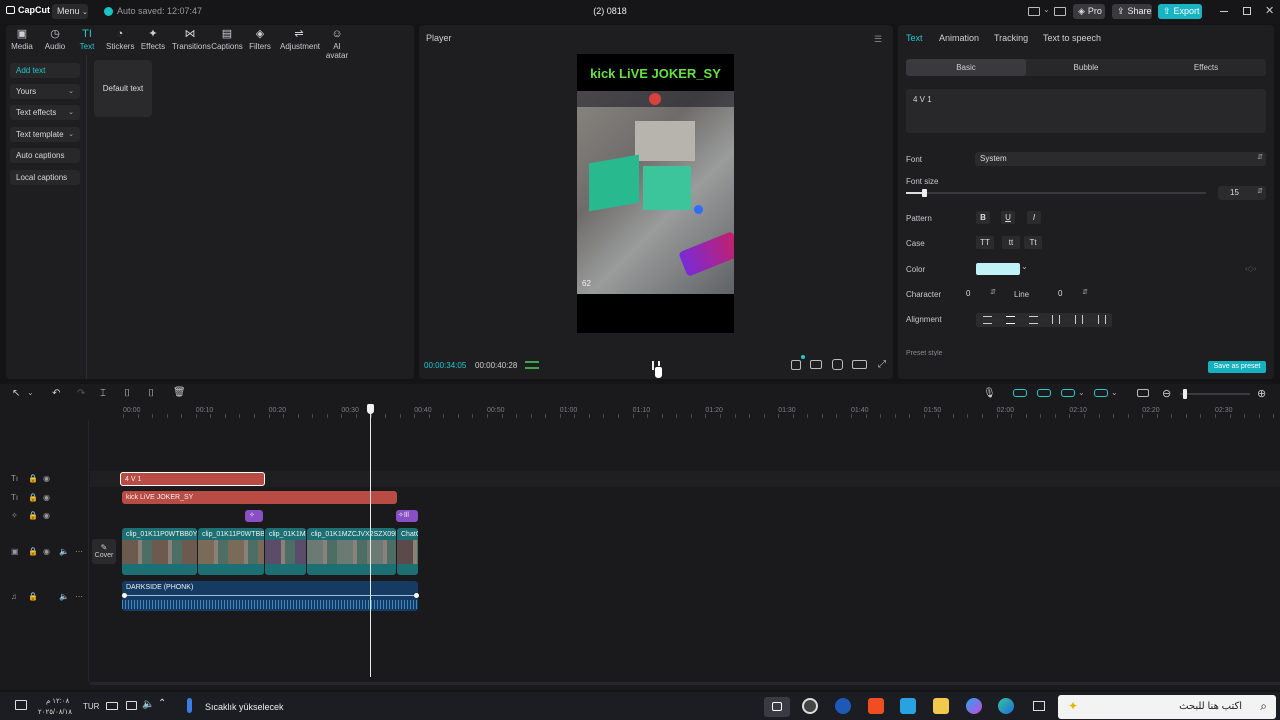  What do you see at coordinates (837, 364) in the screenshot?
I see `screenshot-icon` at bounding box center [837, 364].